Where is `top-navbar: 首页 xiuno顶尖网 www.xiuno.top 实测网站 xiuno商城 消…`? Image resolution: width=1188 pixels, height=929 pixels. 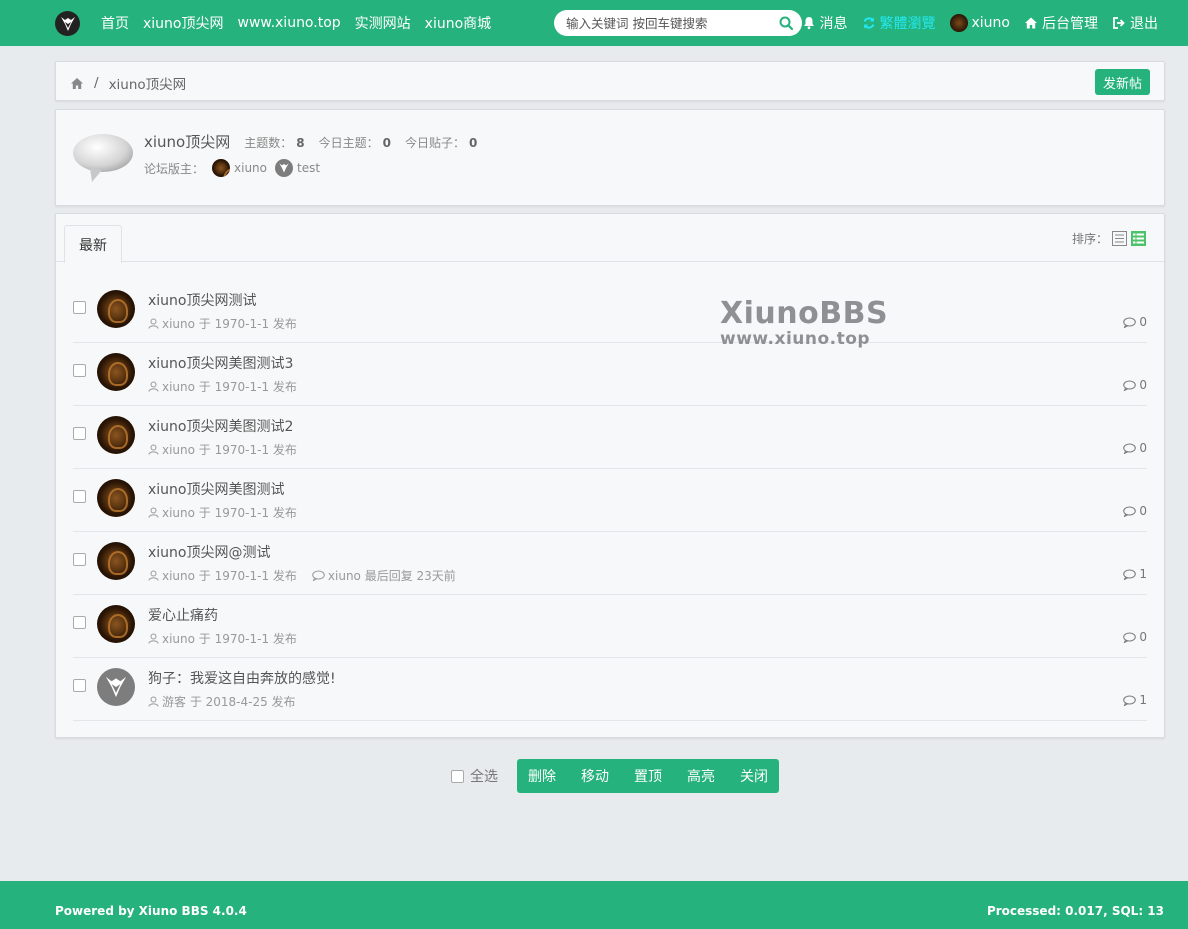
top-navbar: 首页 xiuno顶尖网 www.xiuno.top 实测网站 xiuno商城 消… is located at coordinates (594, 23).